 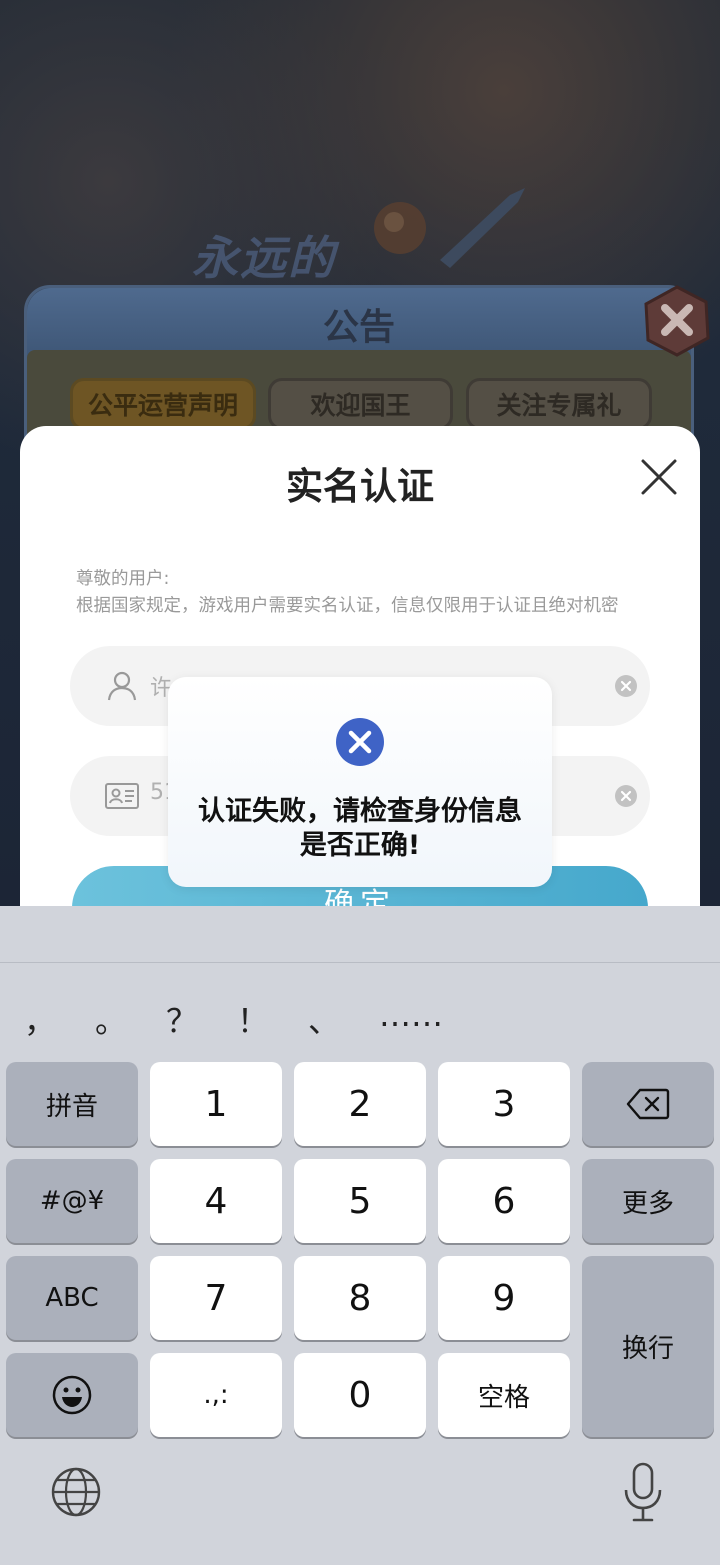 What do you see at coordinates (216, 1298) in the screenshot?
I see `key-7: 7` at bounding box center [216, 1298].